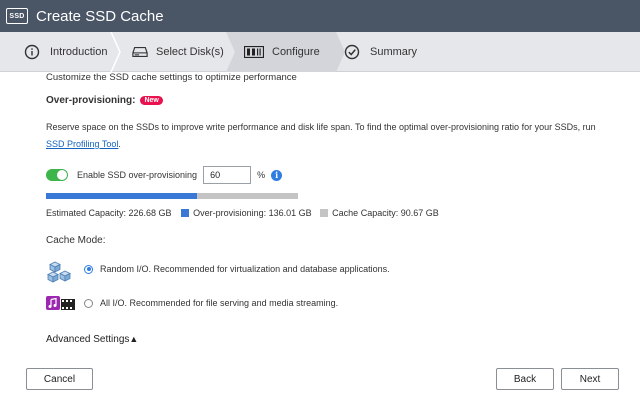 This screenshot has width=640, height=405. I want to click on step-label: Summary, so click(394, 52).